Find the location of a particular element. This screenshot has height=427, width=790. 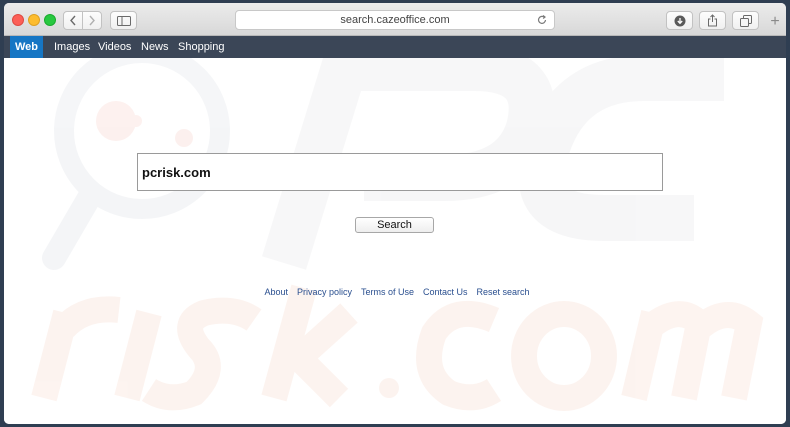

address-bar: search.cazeoffice.com is located at coordinates (395, 20).